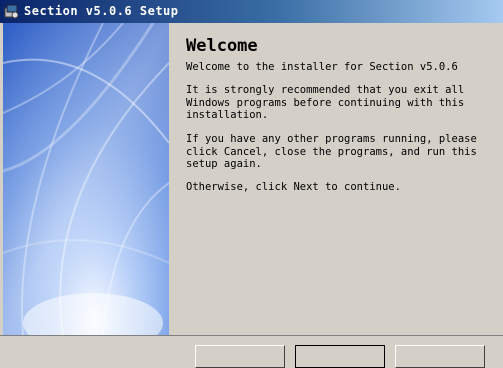 This screenshot has width=503, height=368. I want to click on next-instructions: Otherwise, click Next to continue., so click(293, 187).